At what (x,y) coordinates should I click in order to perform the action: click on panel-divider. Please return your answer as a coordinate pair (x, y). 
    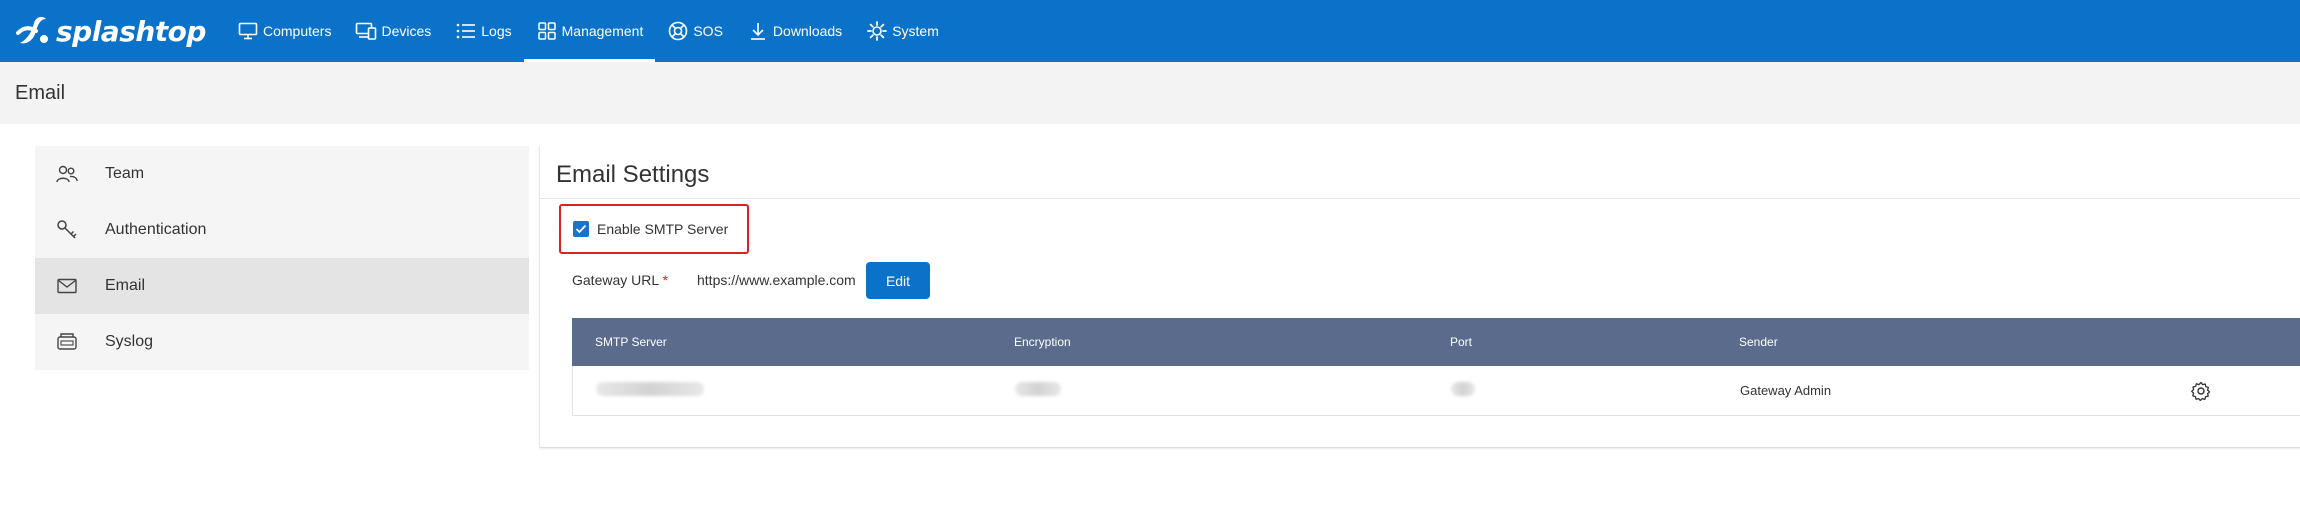
    Looking at the image, I should click on (1420, 198).